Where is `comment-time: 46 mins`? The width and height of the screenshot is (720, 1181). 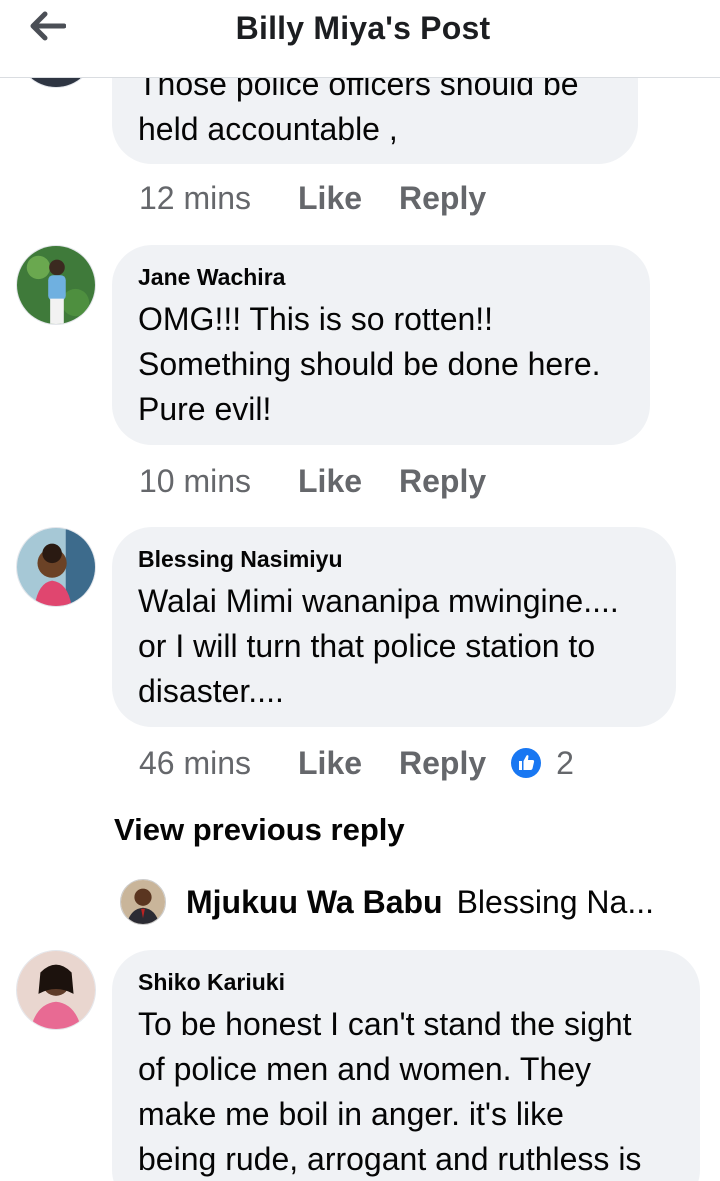 comment-time: 46 mins is located at coordinates (195, 762).